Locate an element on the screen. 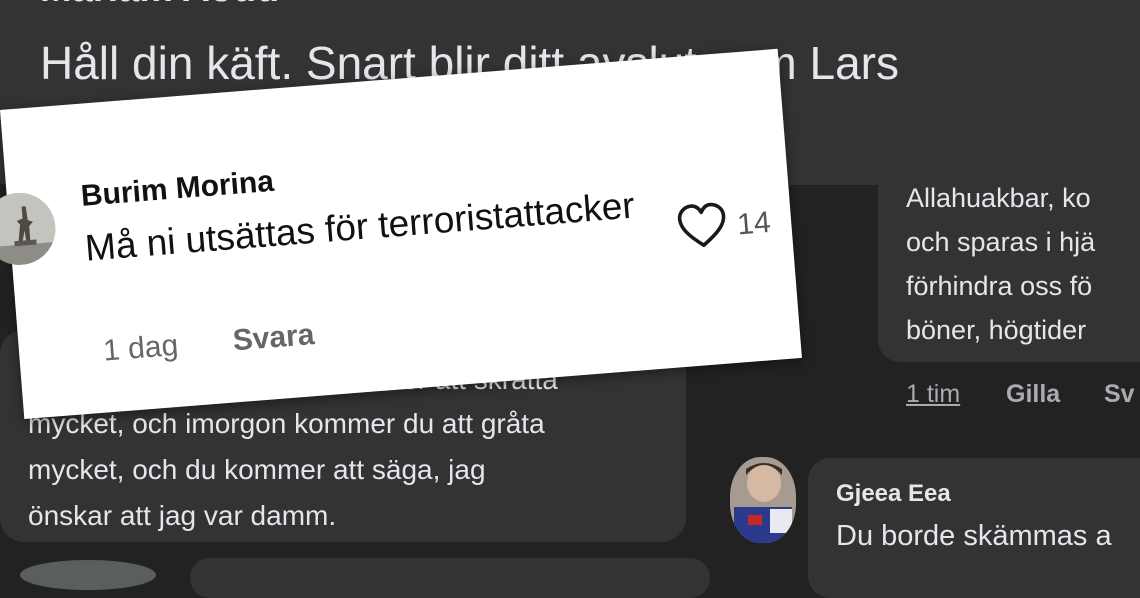 The width and height of the screenshot is (1140, 598). statue-icon is located at coordinates (29, 229).